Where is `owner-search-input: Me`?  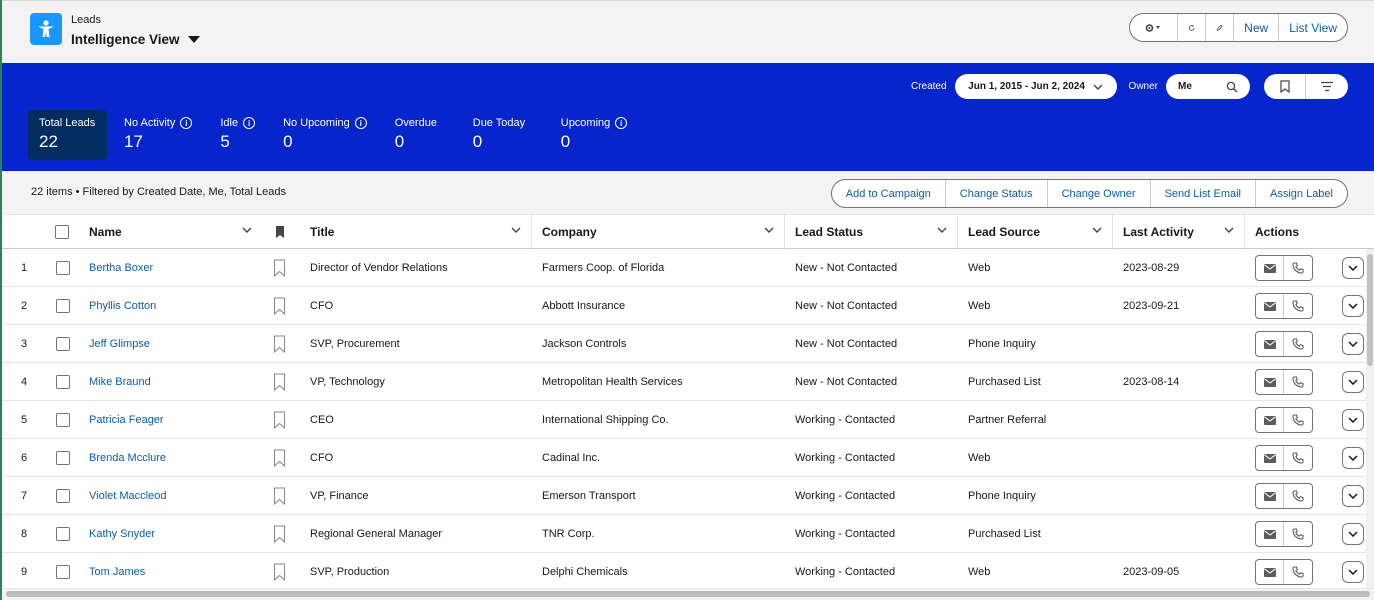
owner-search-input: Me is located at coordinates (1208, 86).